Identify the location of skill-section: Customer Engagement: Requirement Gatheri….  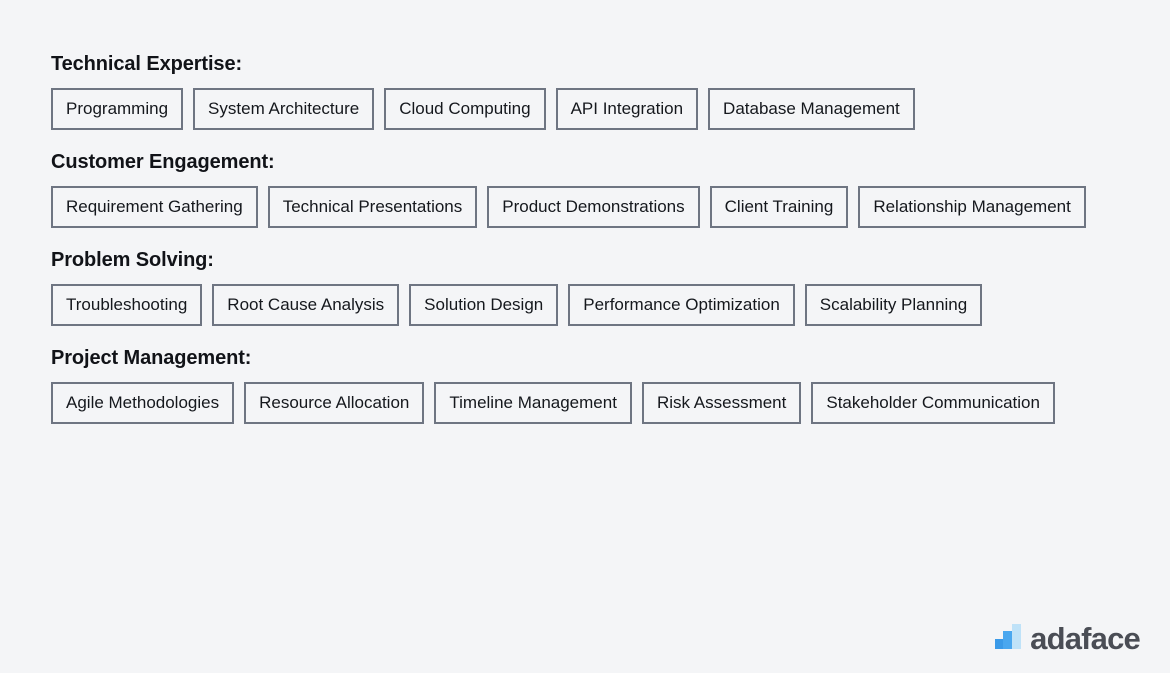
(610, 189).